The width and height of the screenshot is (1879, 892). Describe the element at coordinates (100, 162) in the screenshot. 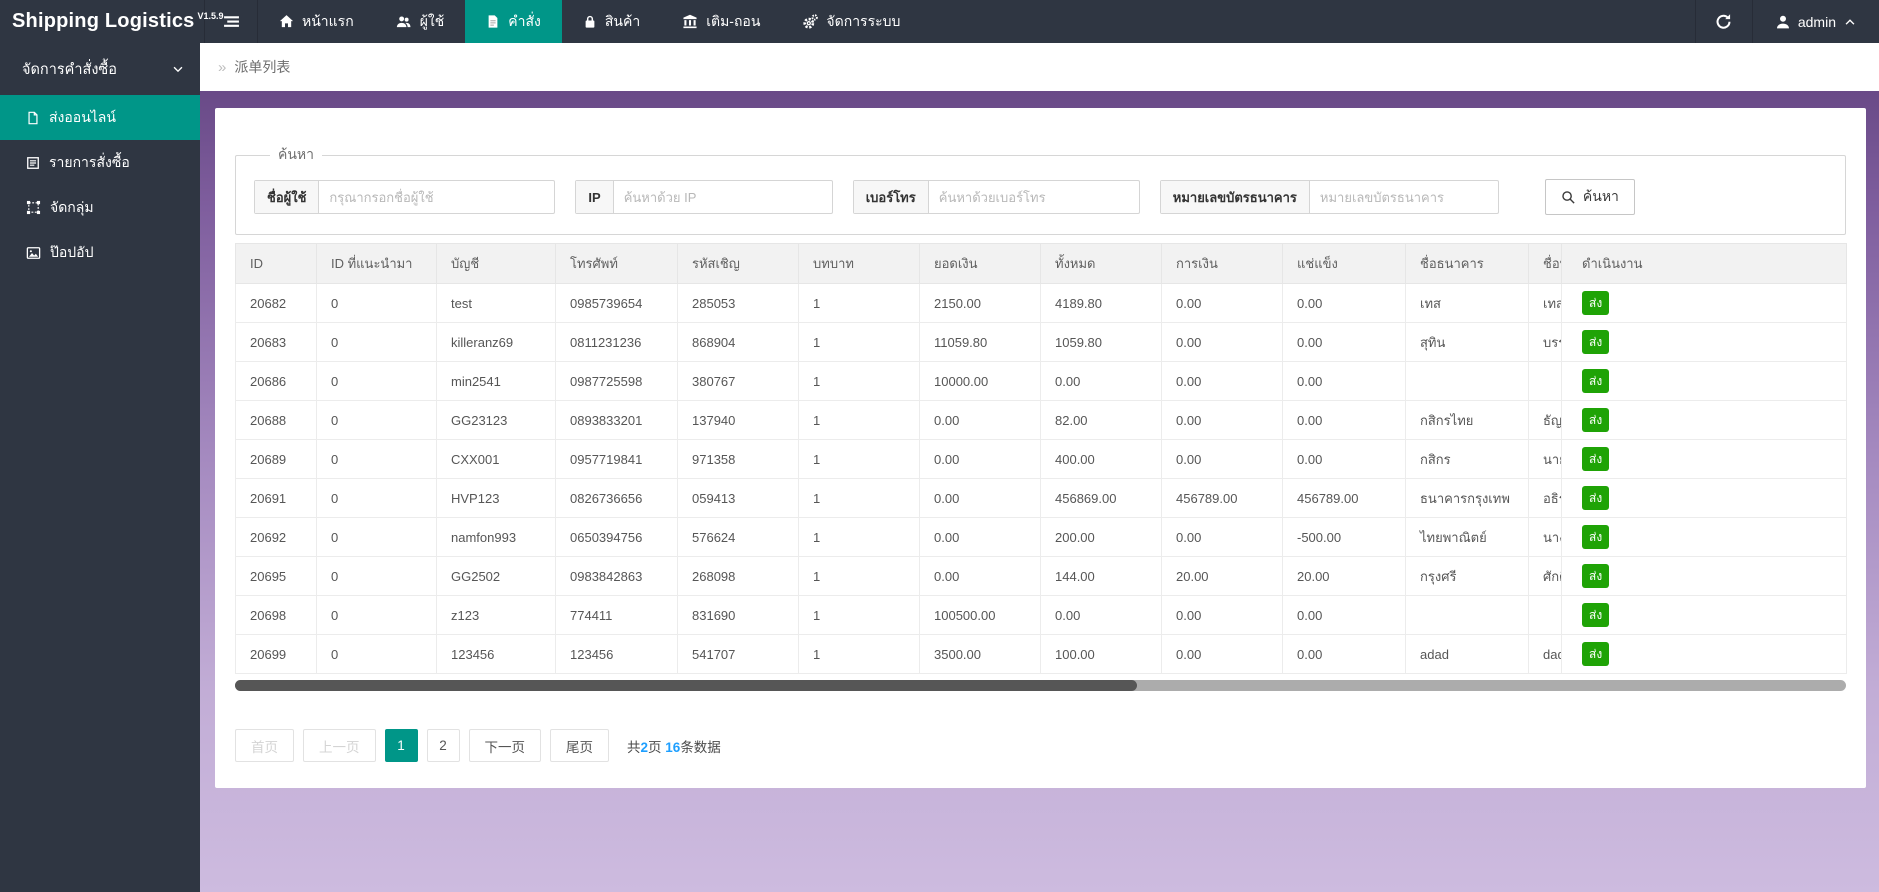

I see `sidebar-item-order-list: รายการสั่งซื้อ` at that location.